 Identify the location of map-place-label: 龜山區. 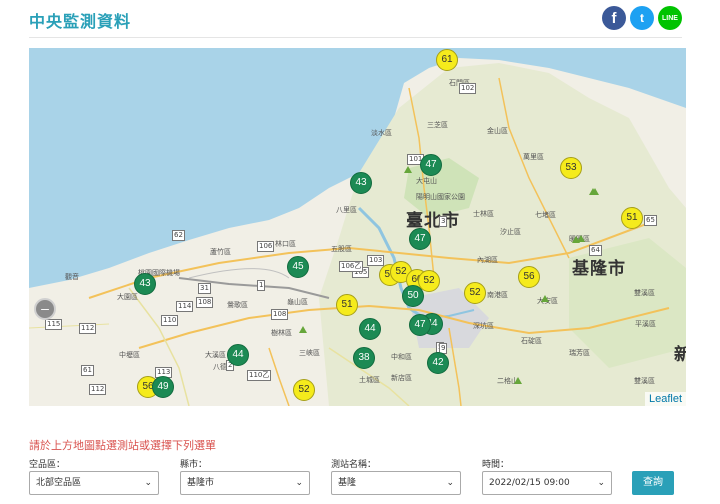
(297, 302).